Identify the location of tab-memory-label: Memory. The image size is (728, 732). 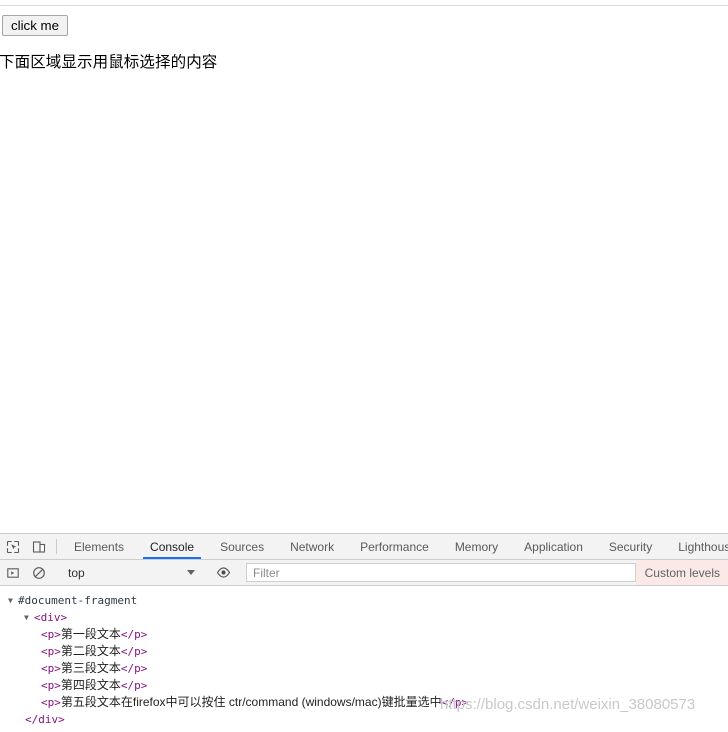
(476, 546).